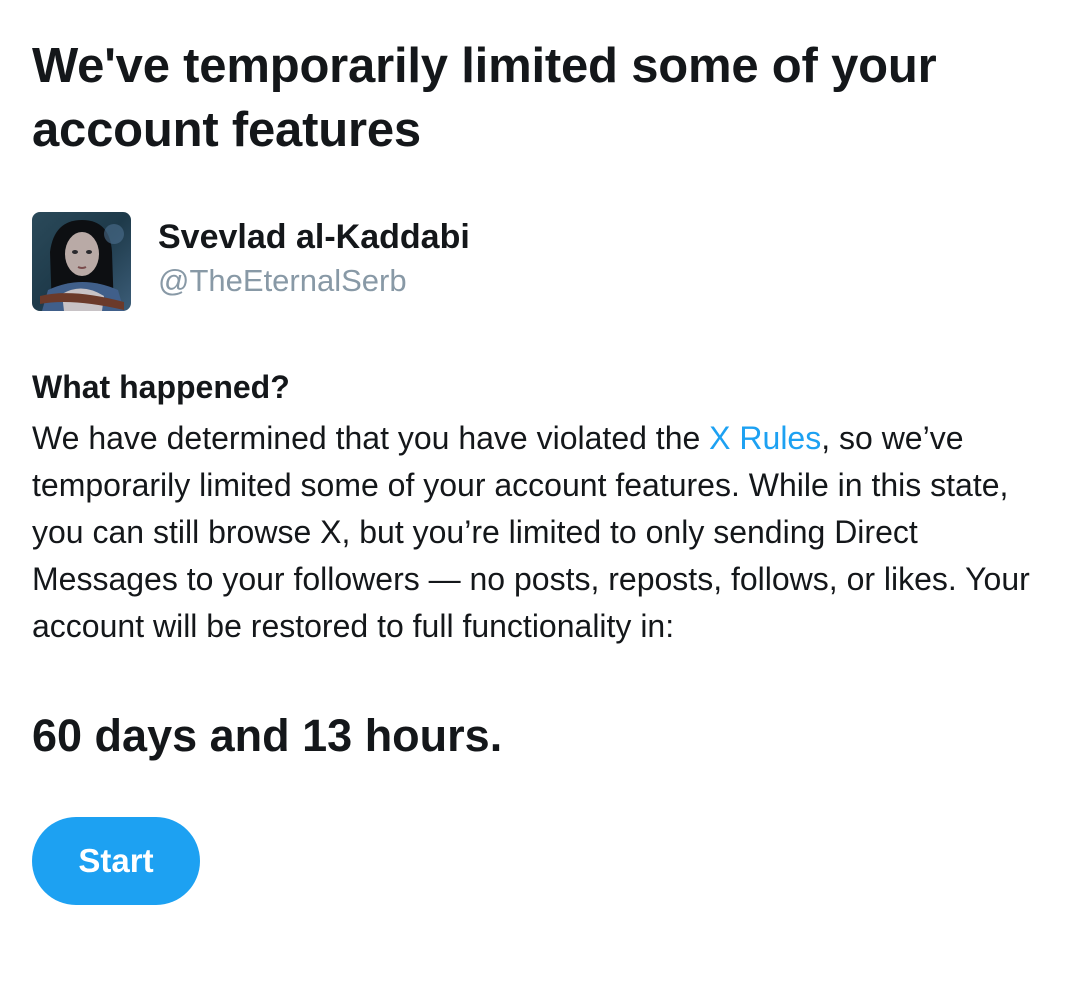 This screenshot has width=1084, height=989. Describe the element at coordinates (765, 438) in the screenshot. I see `x-rules-link: X Rules` at that location.